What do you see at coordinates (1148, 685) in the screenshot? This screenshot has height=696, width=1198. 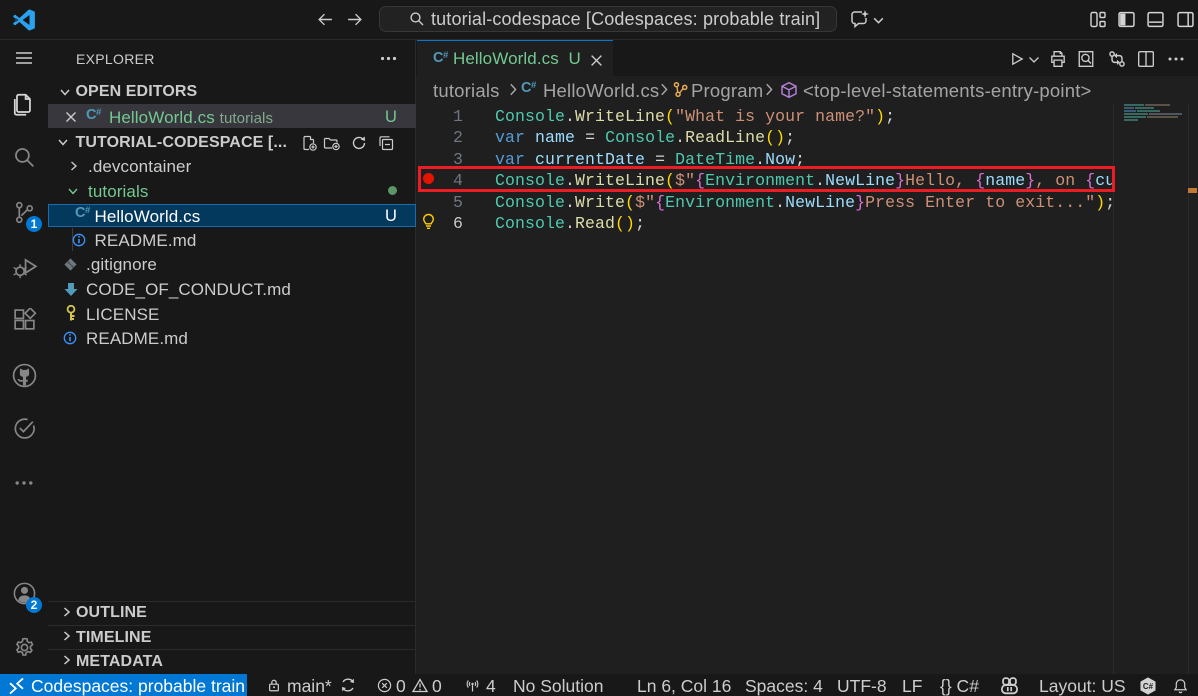 I see `svg-text: C#` at bounding box center [1148, 685].